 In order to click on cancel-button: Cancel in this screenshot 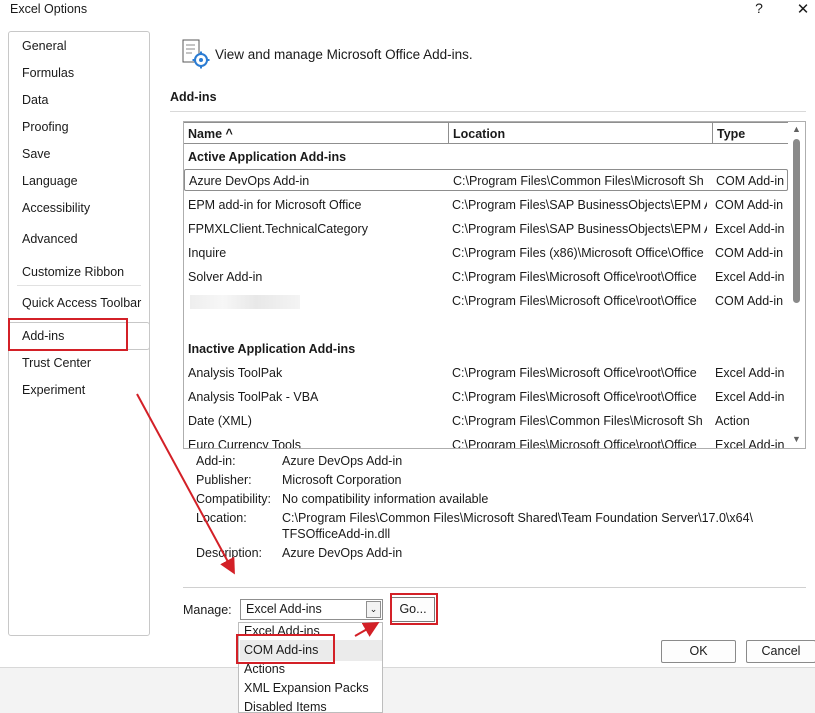, I will do `click(780, 651)`.